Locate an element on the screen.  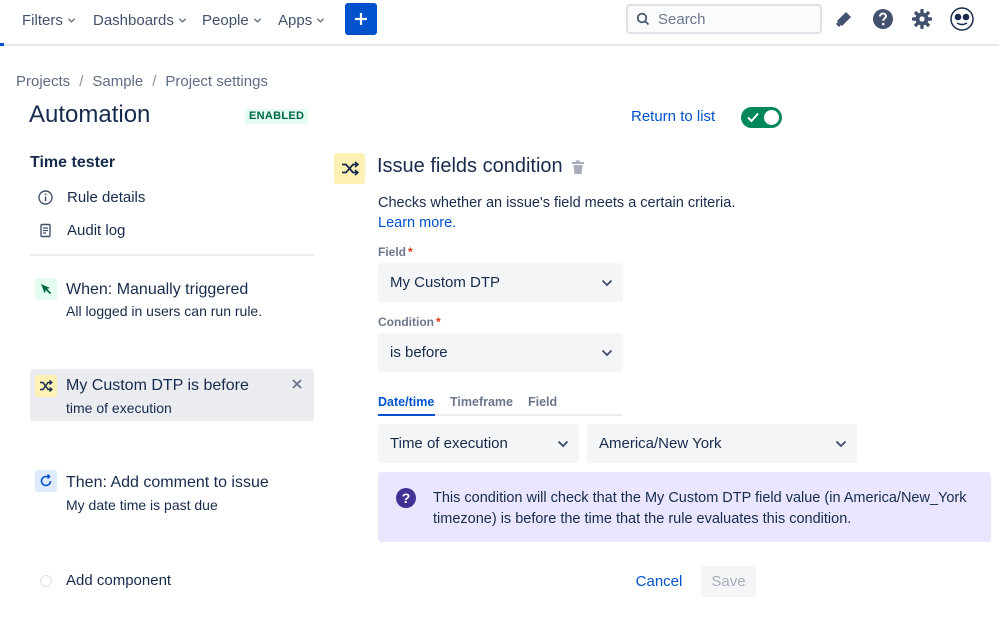
question-icon: ? is located at coordinates (406, 498).